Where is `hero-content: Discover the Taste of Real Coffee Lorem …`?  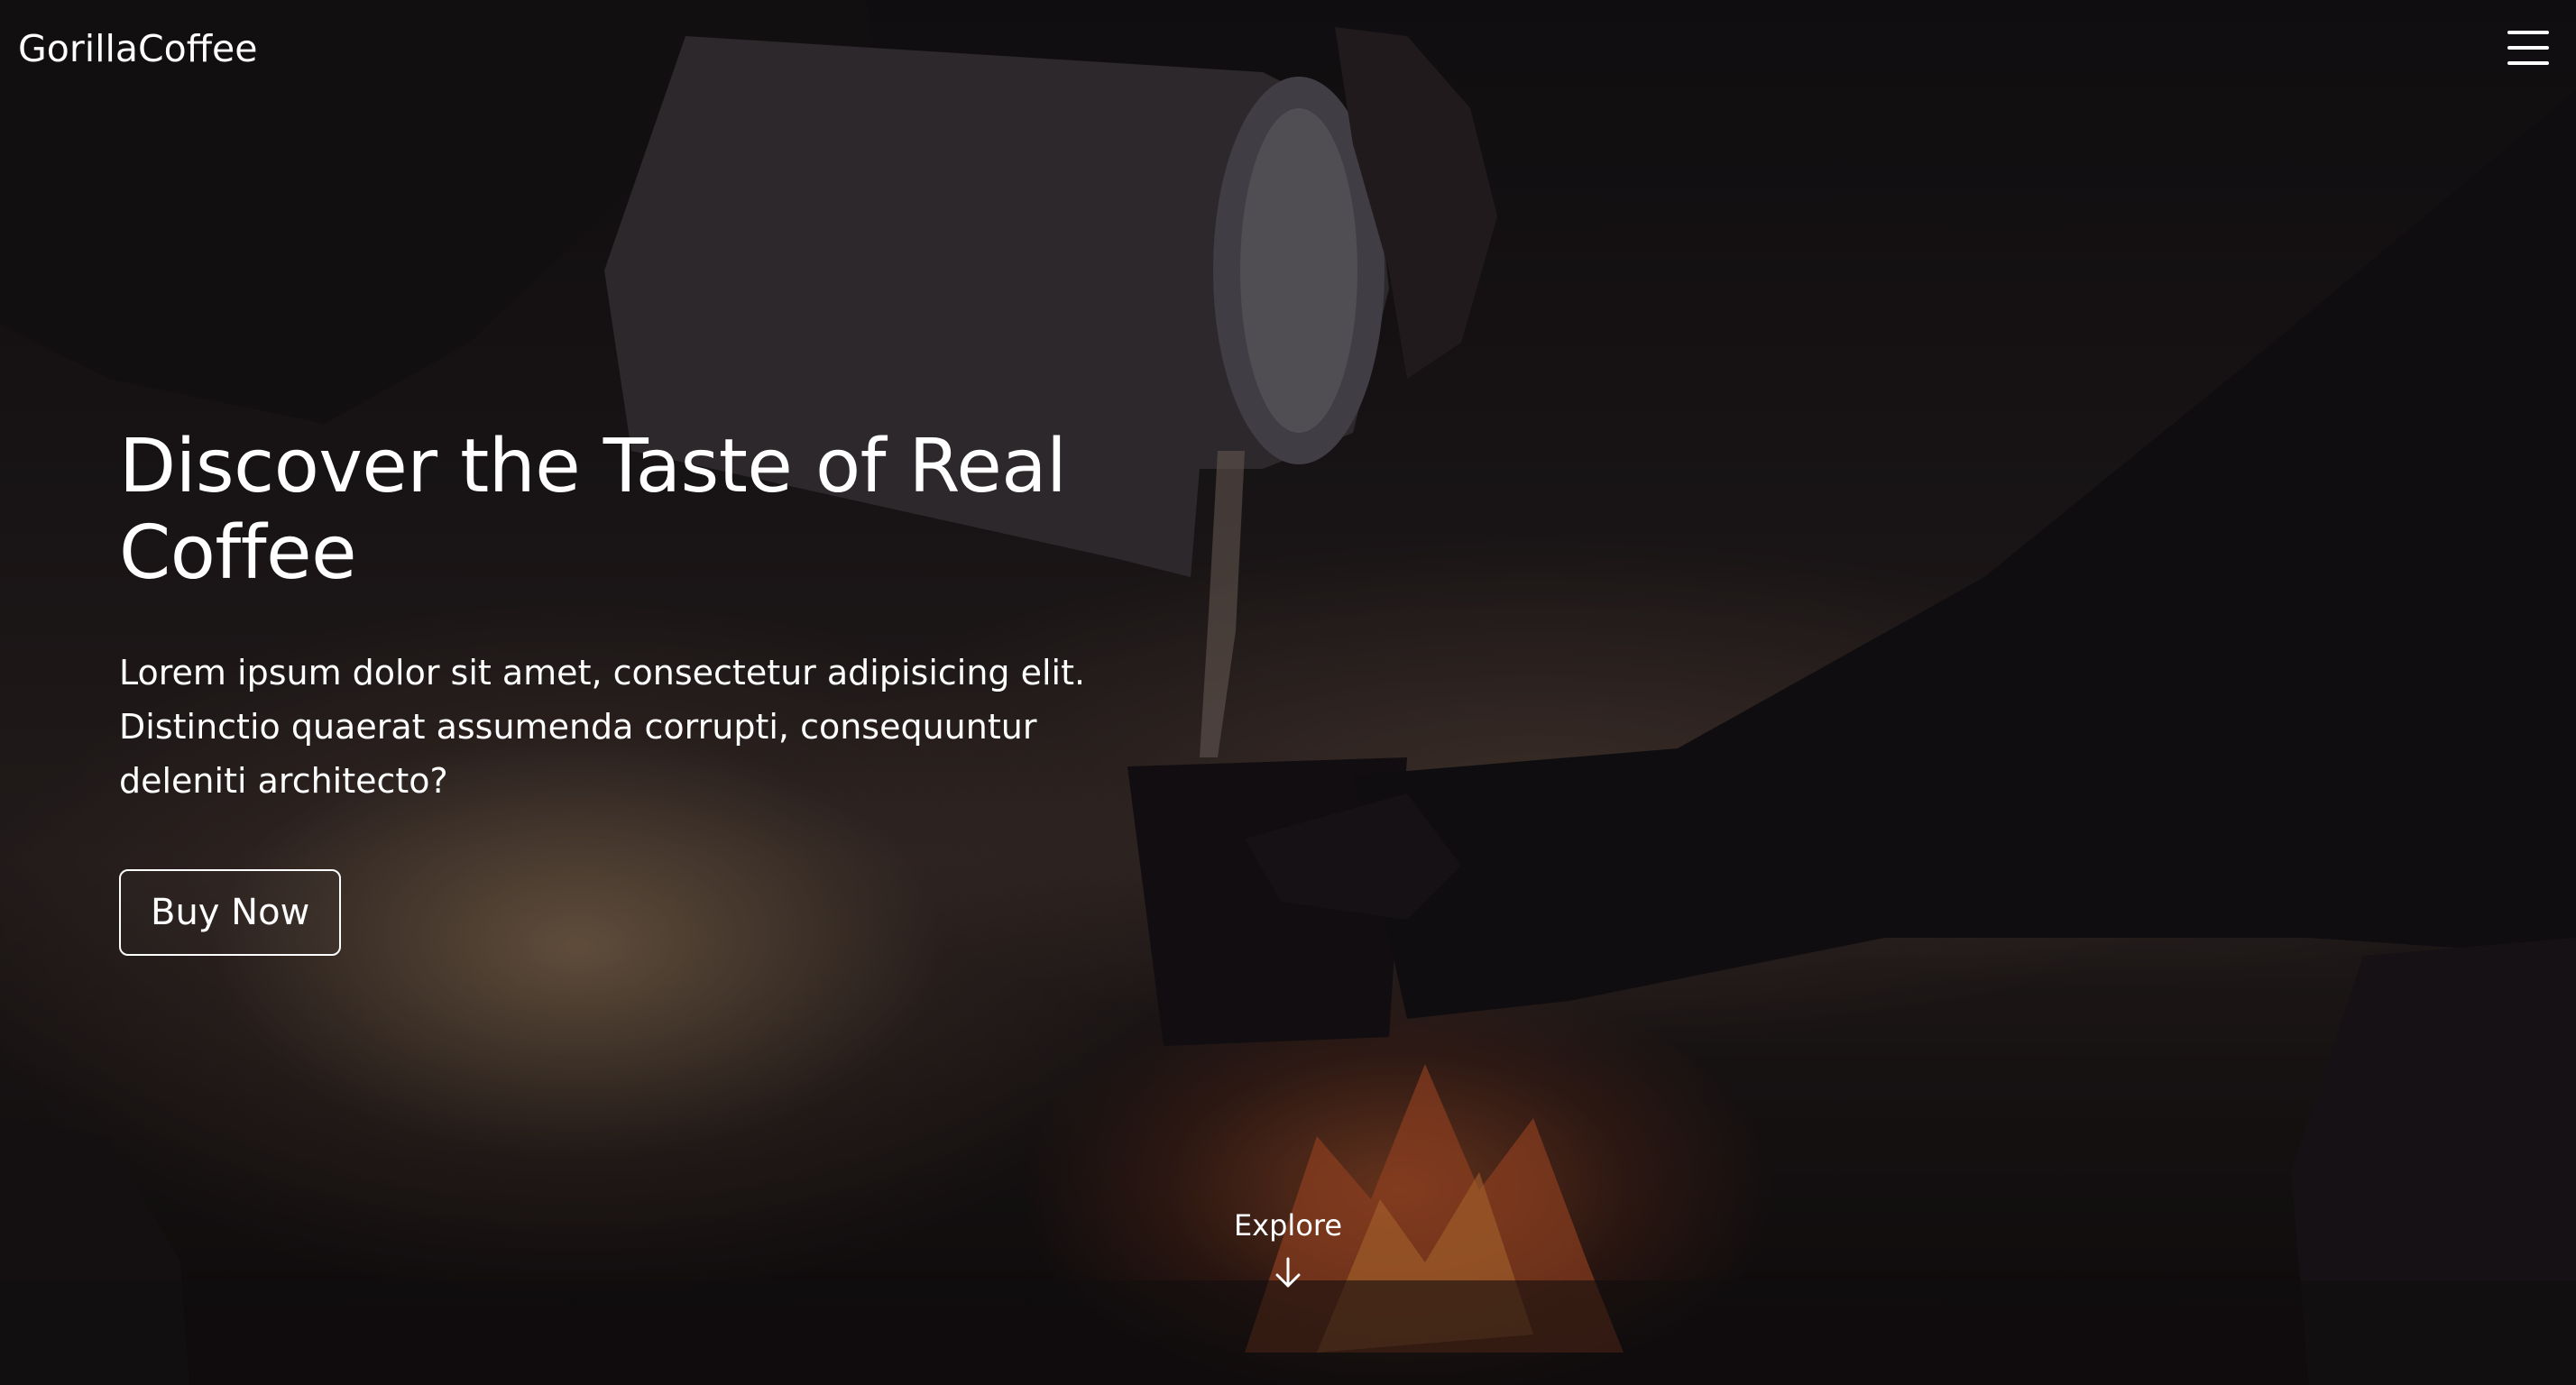 hero-content: Discover the Taste of Real Coffee Lorem … is located at coordinates (615, 690).